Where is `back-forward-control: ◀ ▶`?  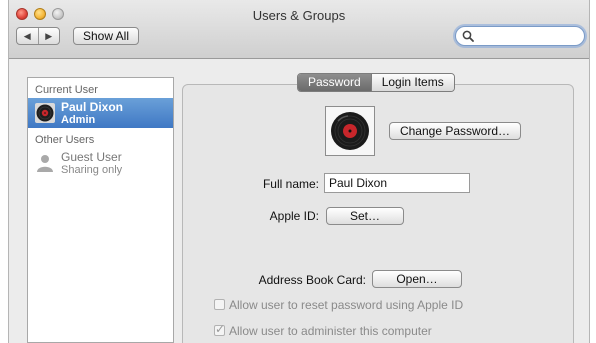 back-forward-control: ◀ ▶ is located at coordinates (38, 36).